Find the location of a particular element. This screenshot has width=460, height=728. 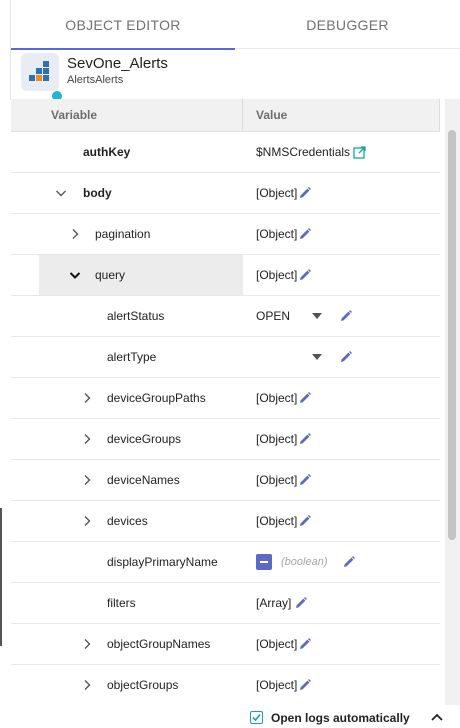

table-row: objectGroups [Object] is located at coordinates (225, 685).